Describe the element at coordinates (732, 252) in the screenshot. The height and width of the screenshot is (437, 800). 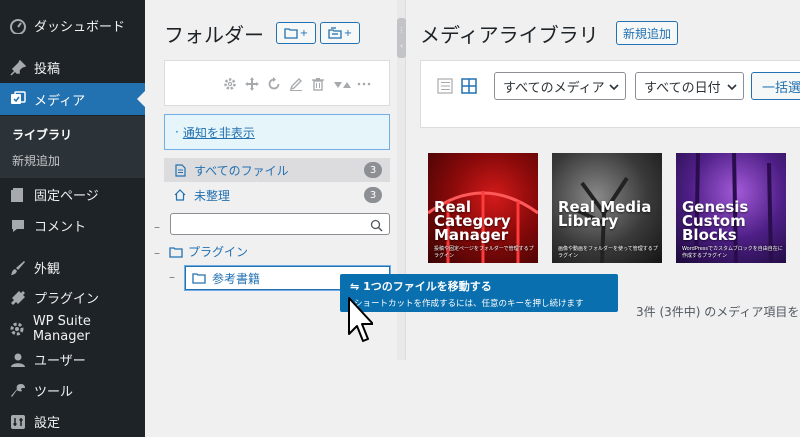
I see `media-item-subtitle: WordPressでカスタムブロックを自由自在に作成するプラグイン` at that location.